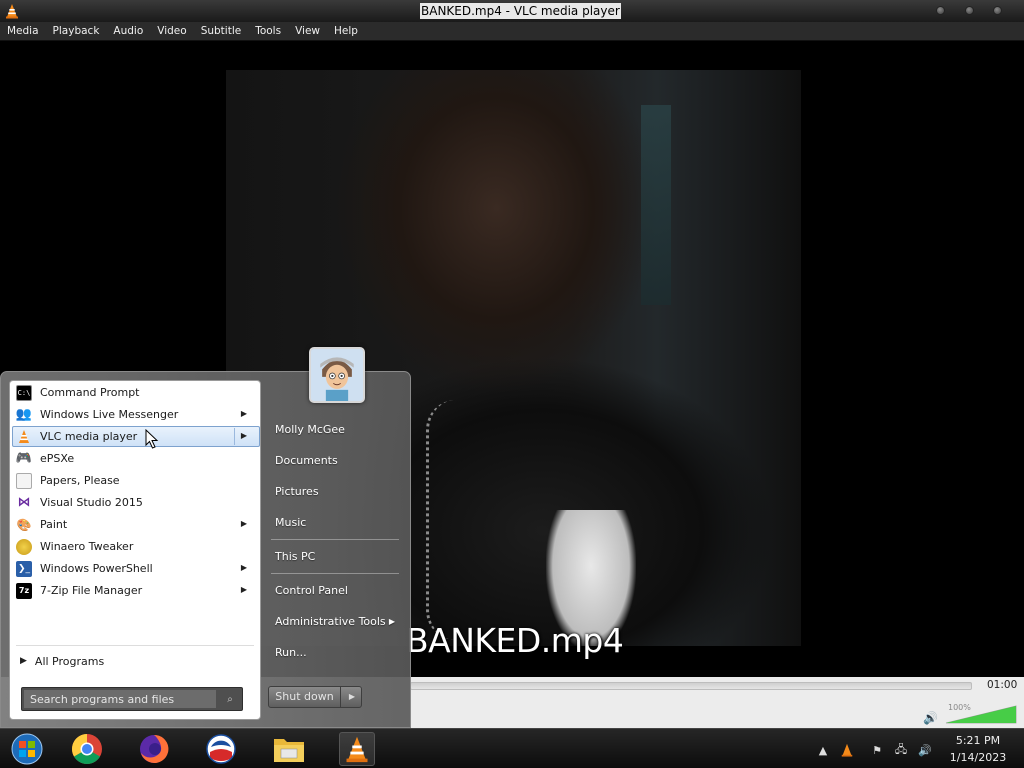  I want to click on program-papers-please: Papers, Please, so click(136, 480).